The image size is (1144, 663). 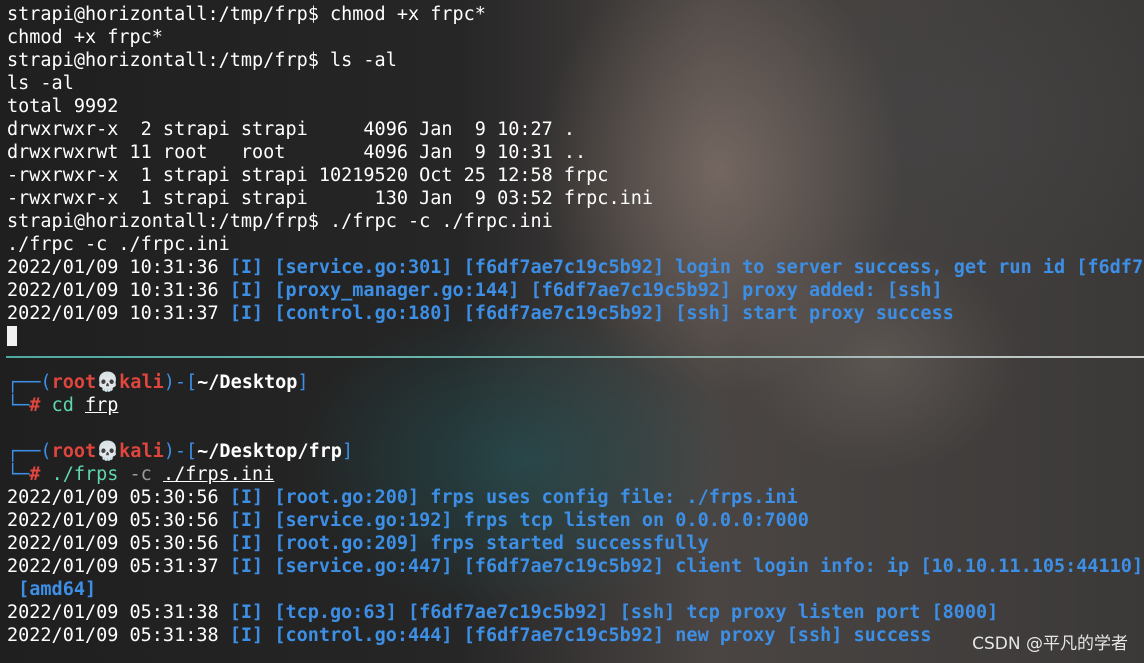 I want to click on command-flag: -c, so click(x=140, y=474).